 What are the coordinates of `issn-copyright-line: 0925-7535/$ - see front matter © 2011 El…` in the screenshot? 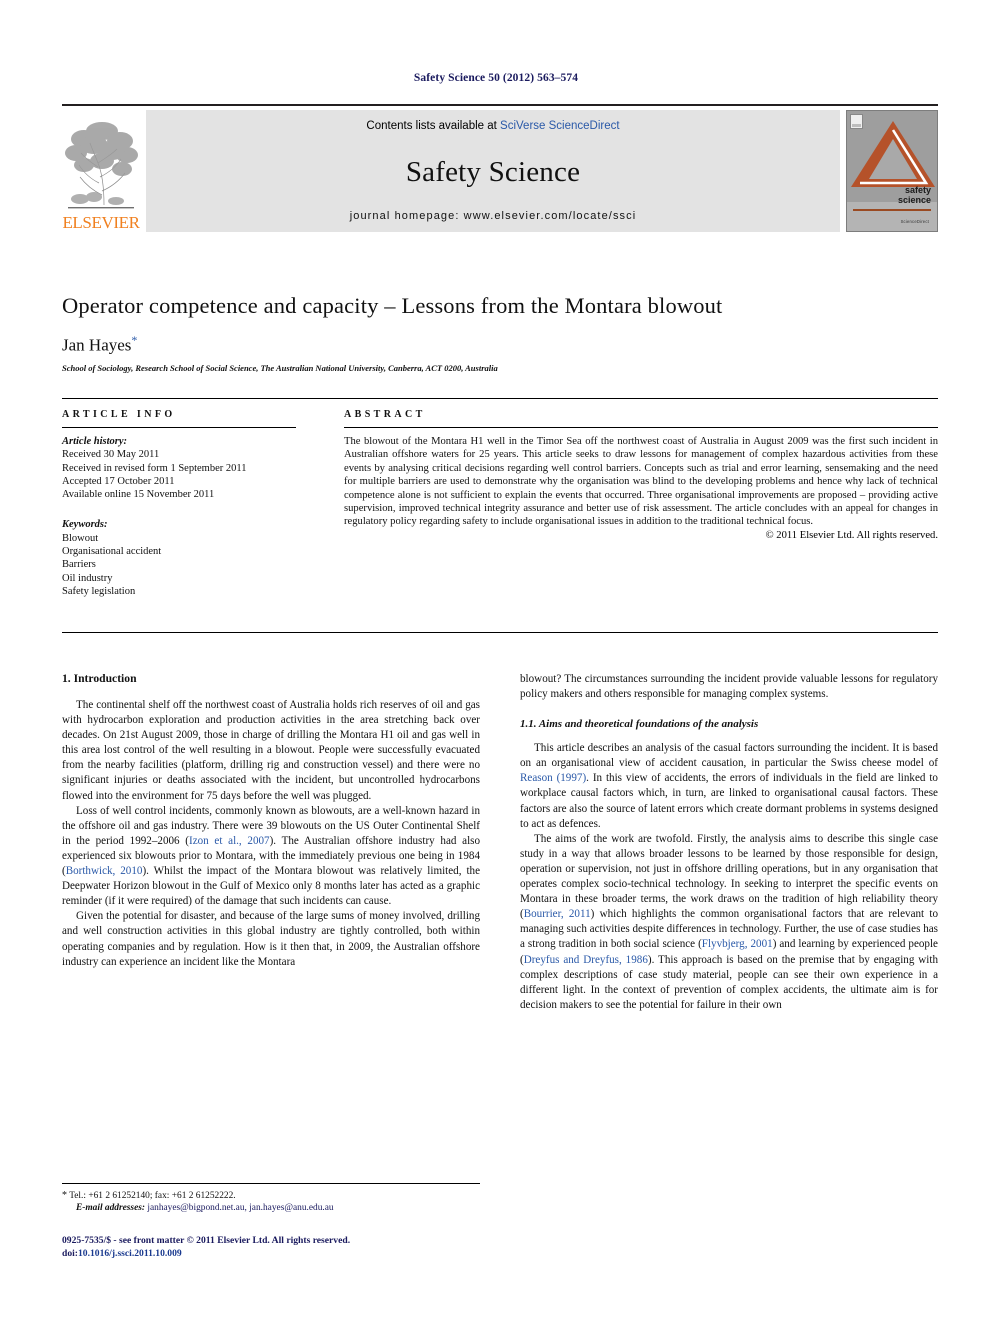 It's located at (206, 1240).